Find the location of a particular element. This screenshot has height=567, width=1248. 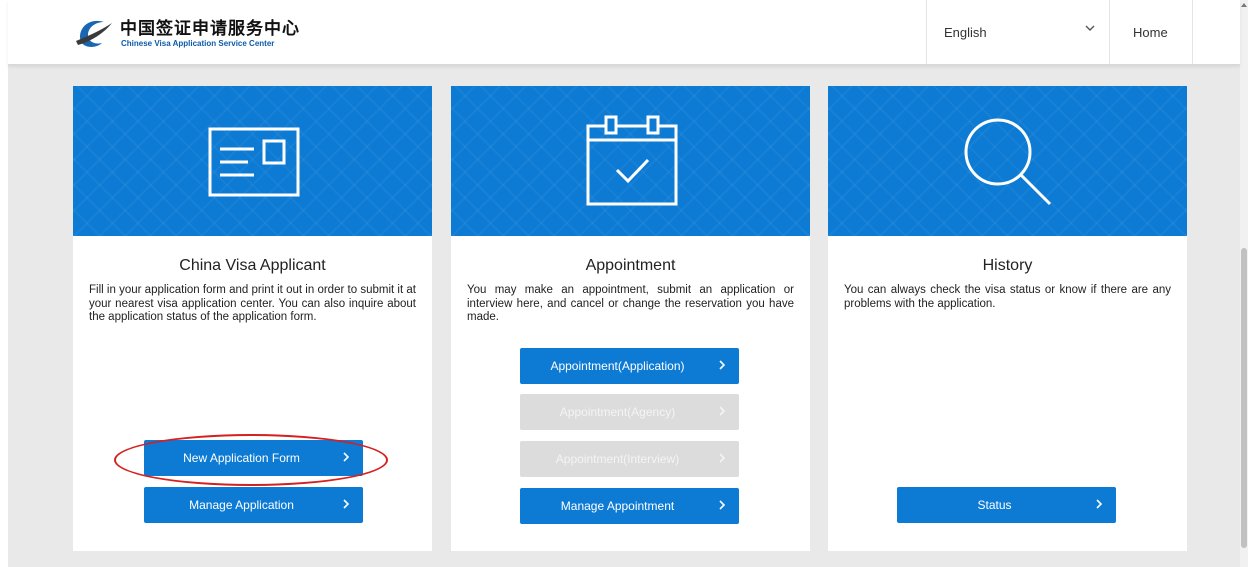

card-title: China Visa Applicant is located at coordinates (252, 265).